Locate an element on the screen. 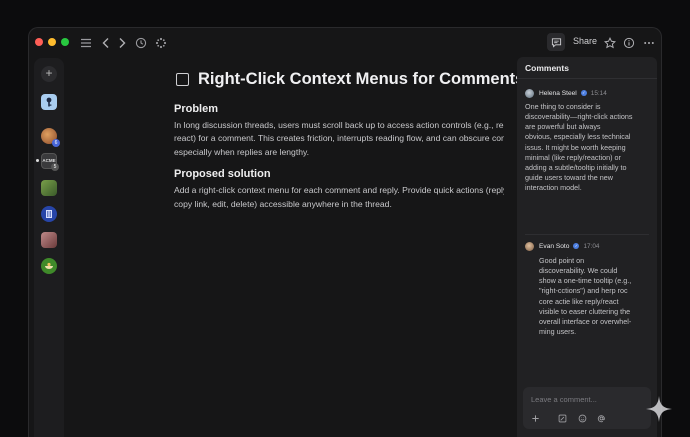 Image resolution: width=690 pixels, height=437 pixels. comment-line: ming users. is located at coordinates (558, 332).